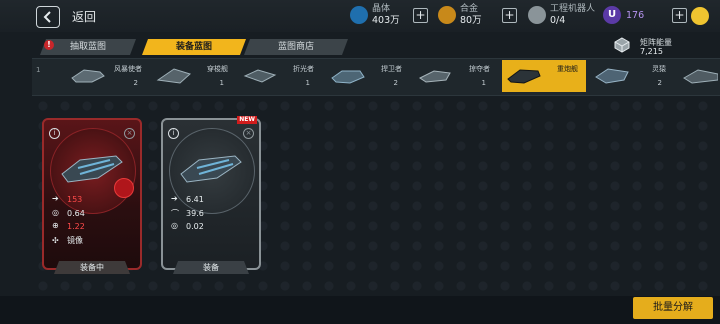  Describe the element at coordinates (75, 199) in the screenshot. I see `stat-value: 153` at that location.